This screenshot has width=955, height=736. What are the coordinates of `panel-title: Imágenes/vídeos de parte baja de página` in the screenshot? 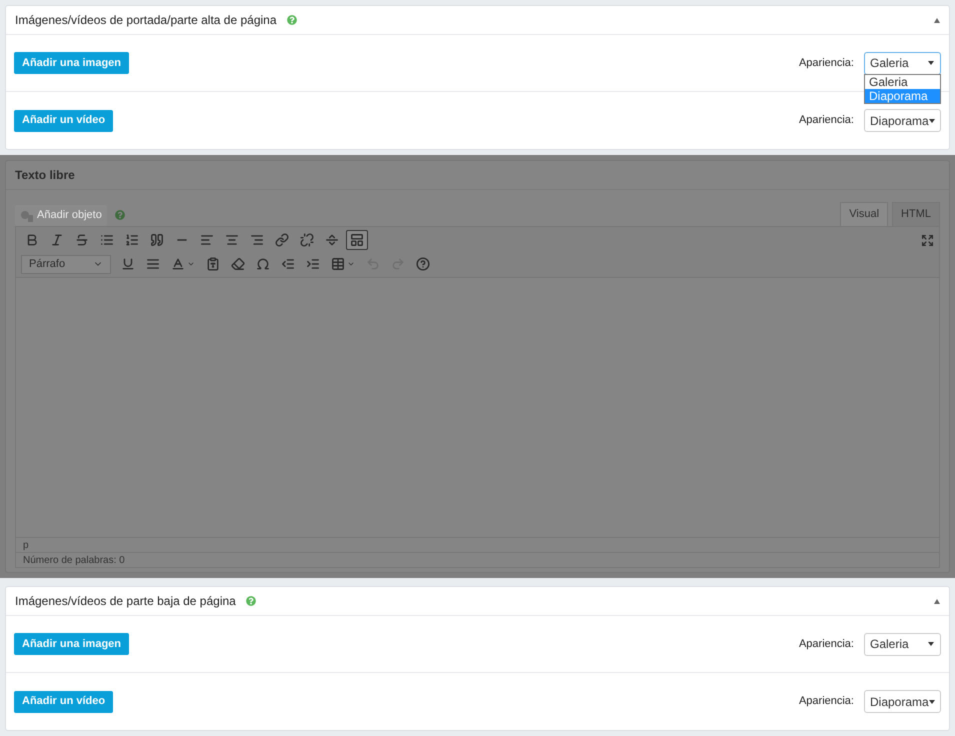 It's located at (125, 601).